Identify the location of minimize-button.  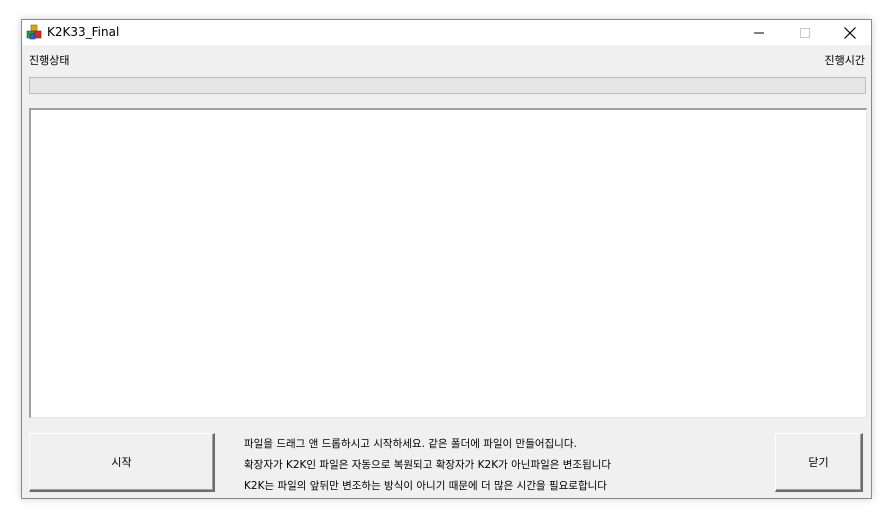
(759, 32).